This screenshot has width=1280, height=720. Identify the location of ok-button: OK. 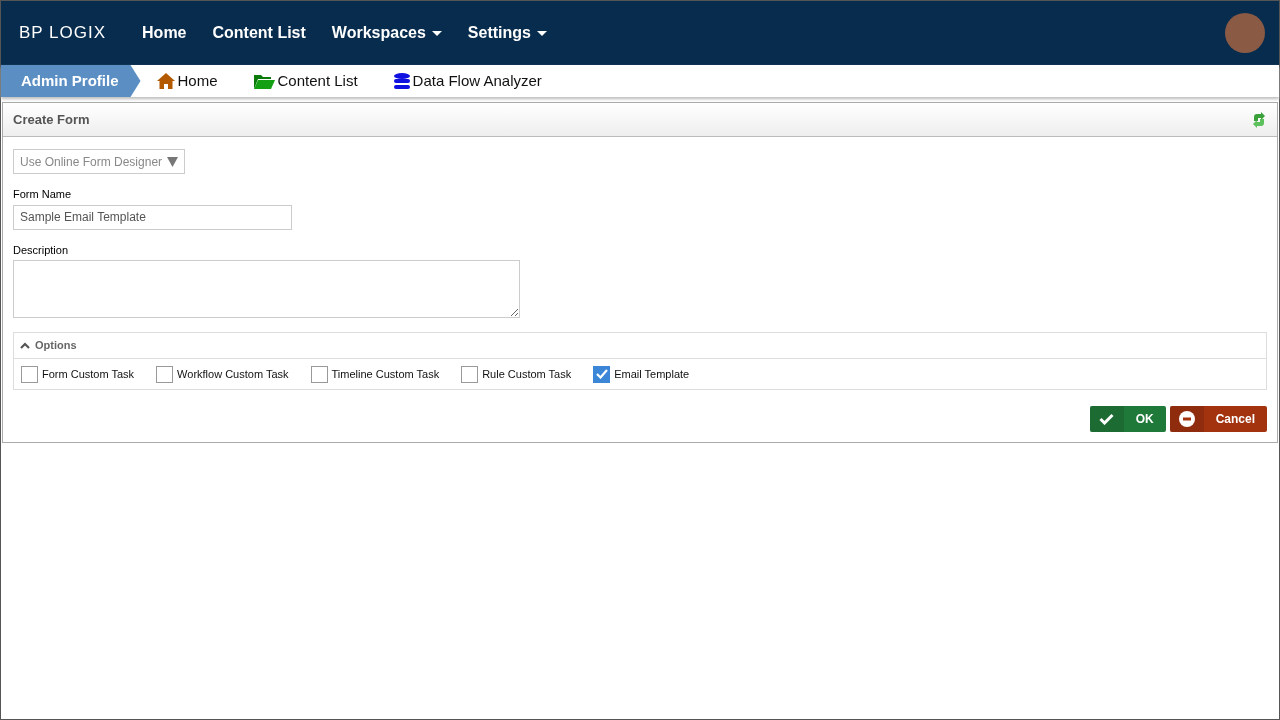
(1127, 419).